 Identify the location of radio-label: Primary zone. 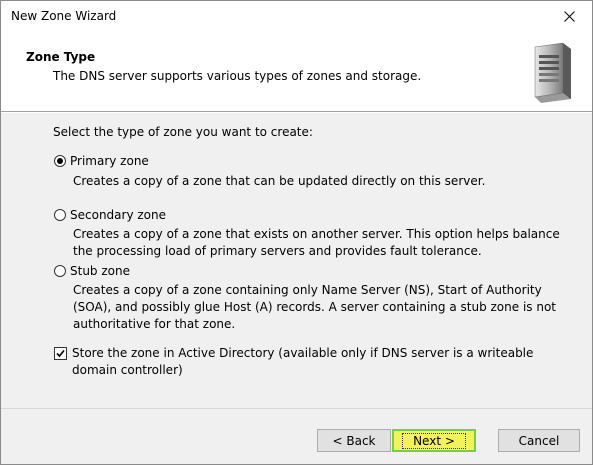
(109, 161).